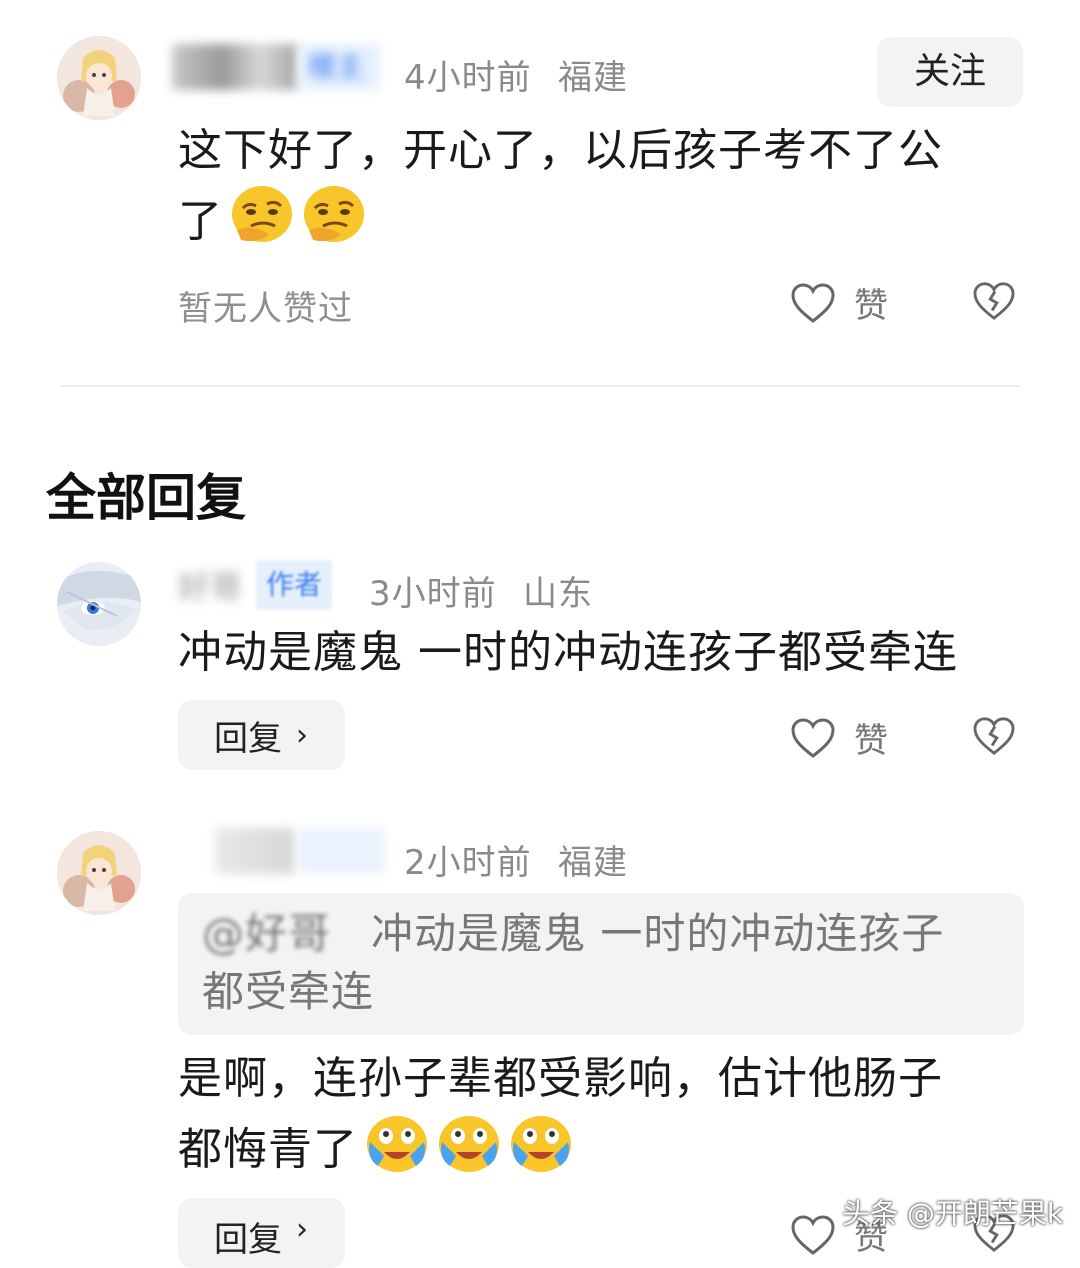  What do you see at coordinates (288, 991) in the screenshot?
I see `quote-line: 都受牵连` at bounding box center [288, 991].